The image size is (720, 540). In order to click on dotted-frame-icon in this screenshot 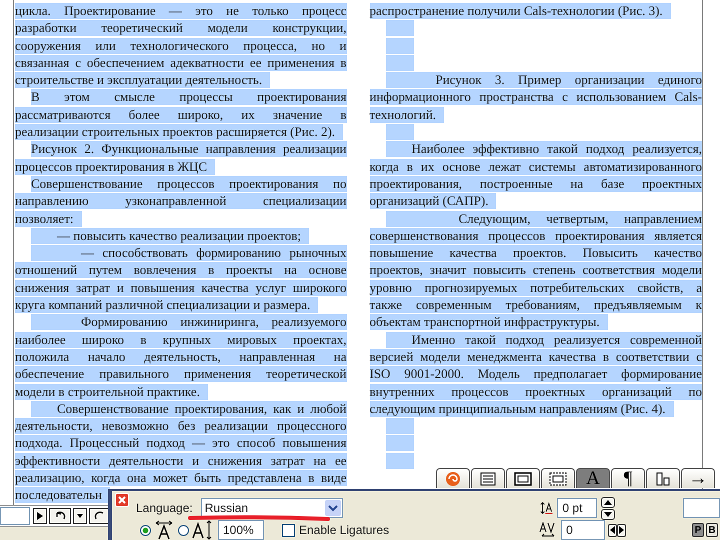, I will do `click(558, 479)`.